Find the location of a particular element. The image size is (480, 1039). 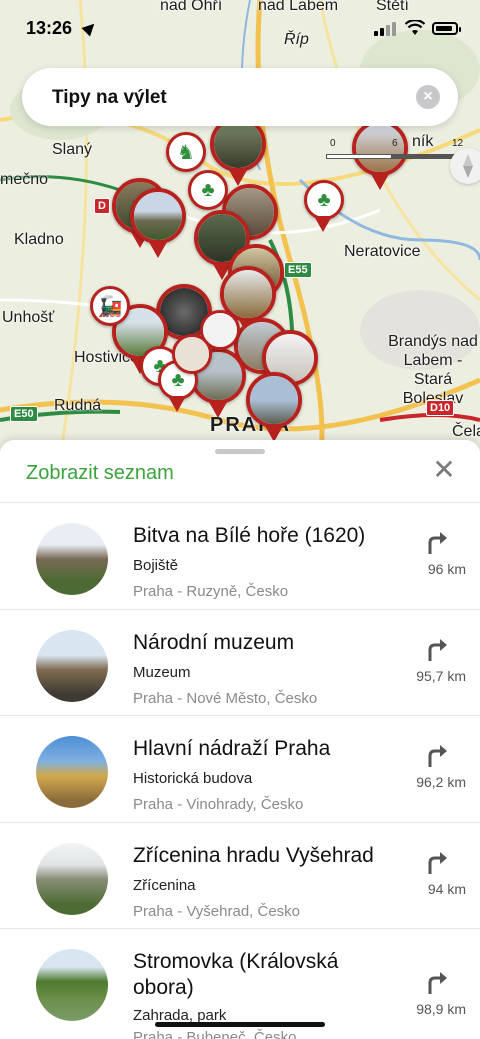

map-label: Unhošť is located at coordinates (28, 317).